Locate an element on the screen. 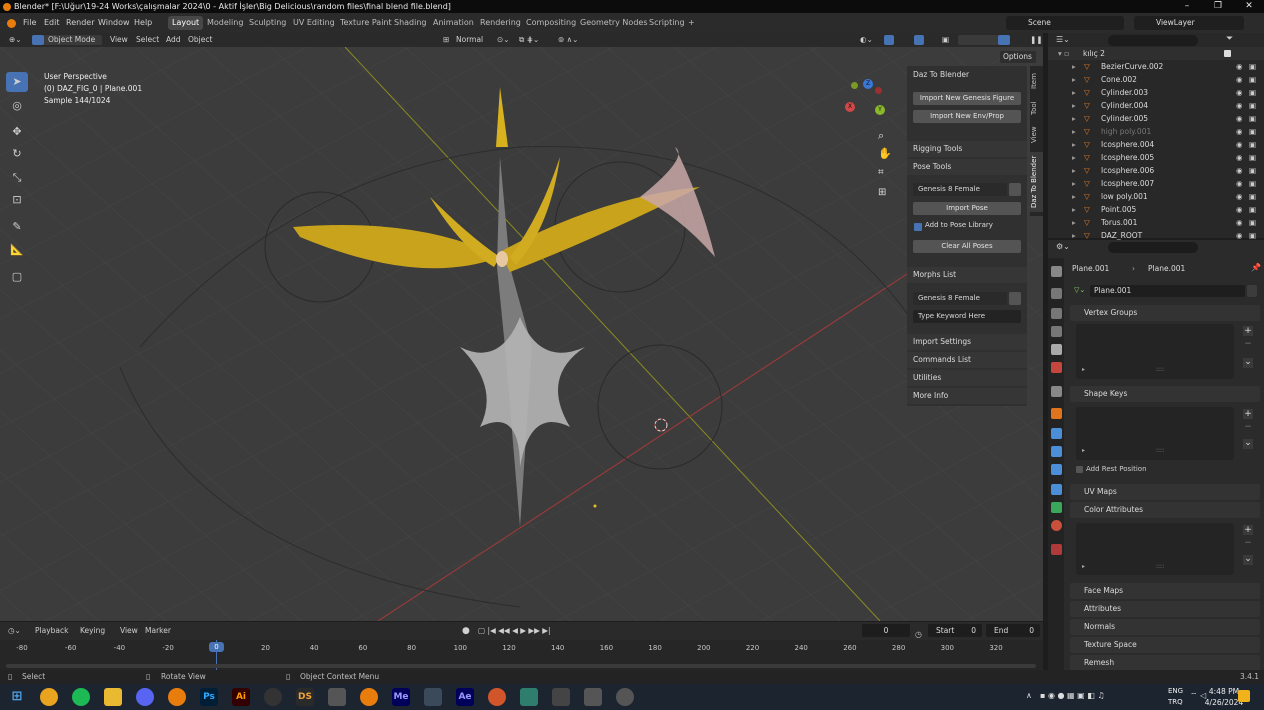  file-explorer-icon is located at coordinates (113, 697).